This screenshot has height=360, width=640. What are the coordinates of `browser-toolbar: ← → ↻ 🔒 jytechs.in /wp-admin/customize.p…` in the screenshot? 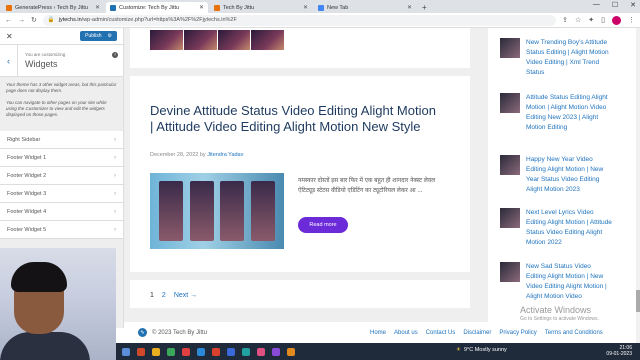 It's located at (320, 20).